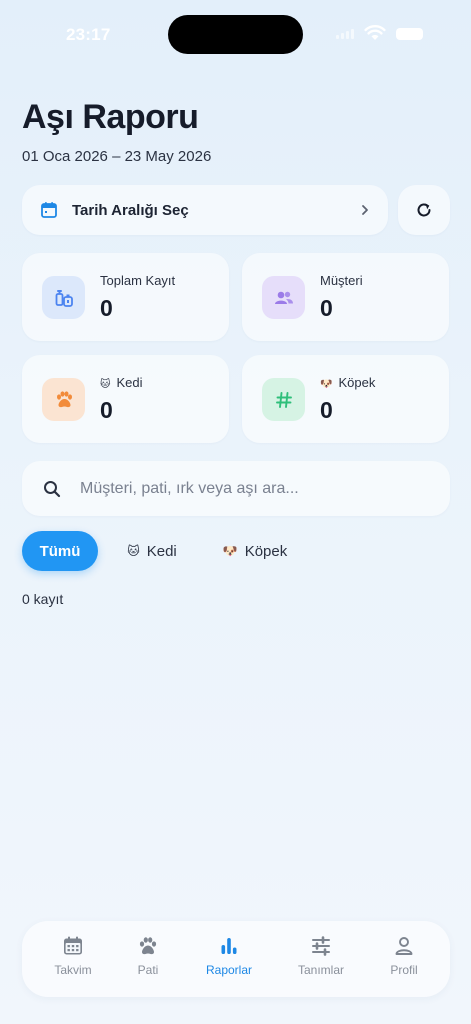 The height and width of the screenshot is (1024, 471). What do you see at coordinates (63, 297) in the screenshot?
I see `vaccine-icon` at bounding box center [63, 297].